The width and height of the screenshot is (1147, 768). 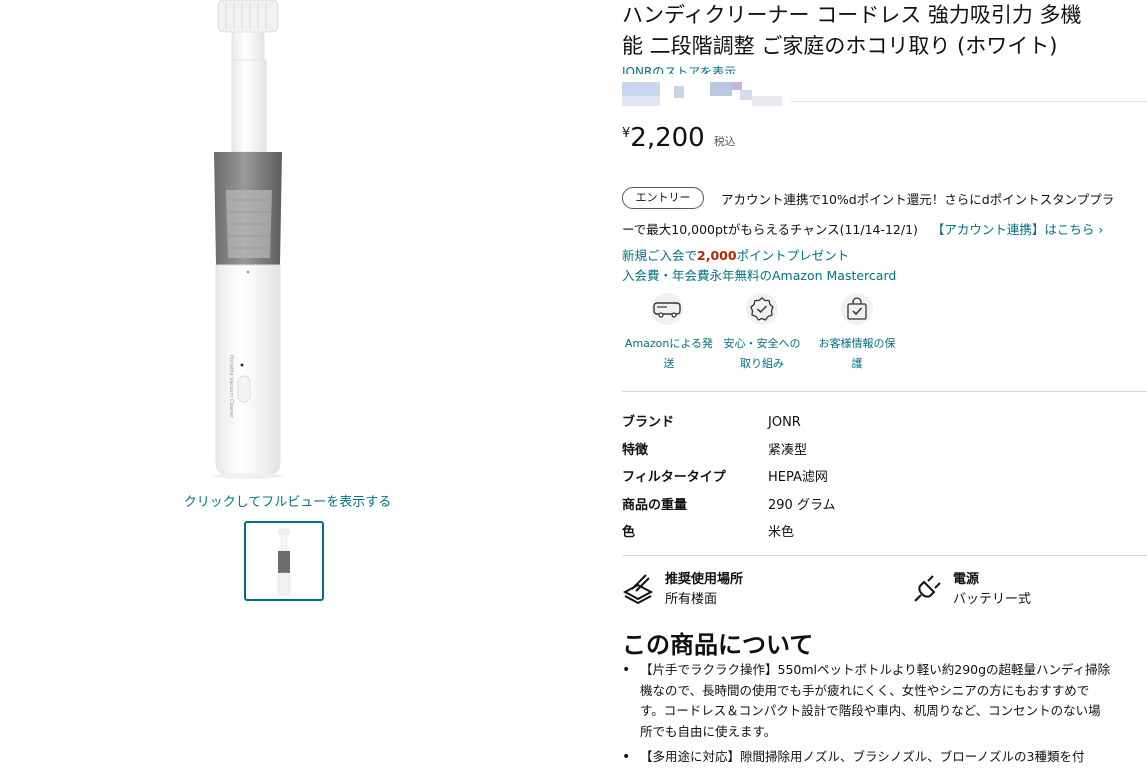 What do you see at coordinates (729, 454) in the screenshot?
I see `spec-row: 特徴 紧凑型` at bounding box center [729, 454].